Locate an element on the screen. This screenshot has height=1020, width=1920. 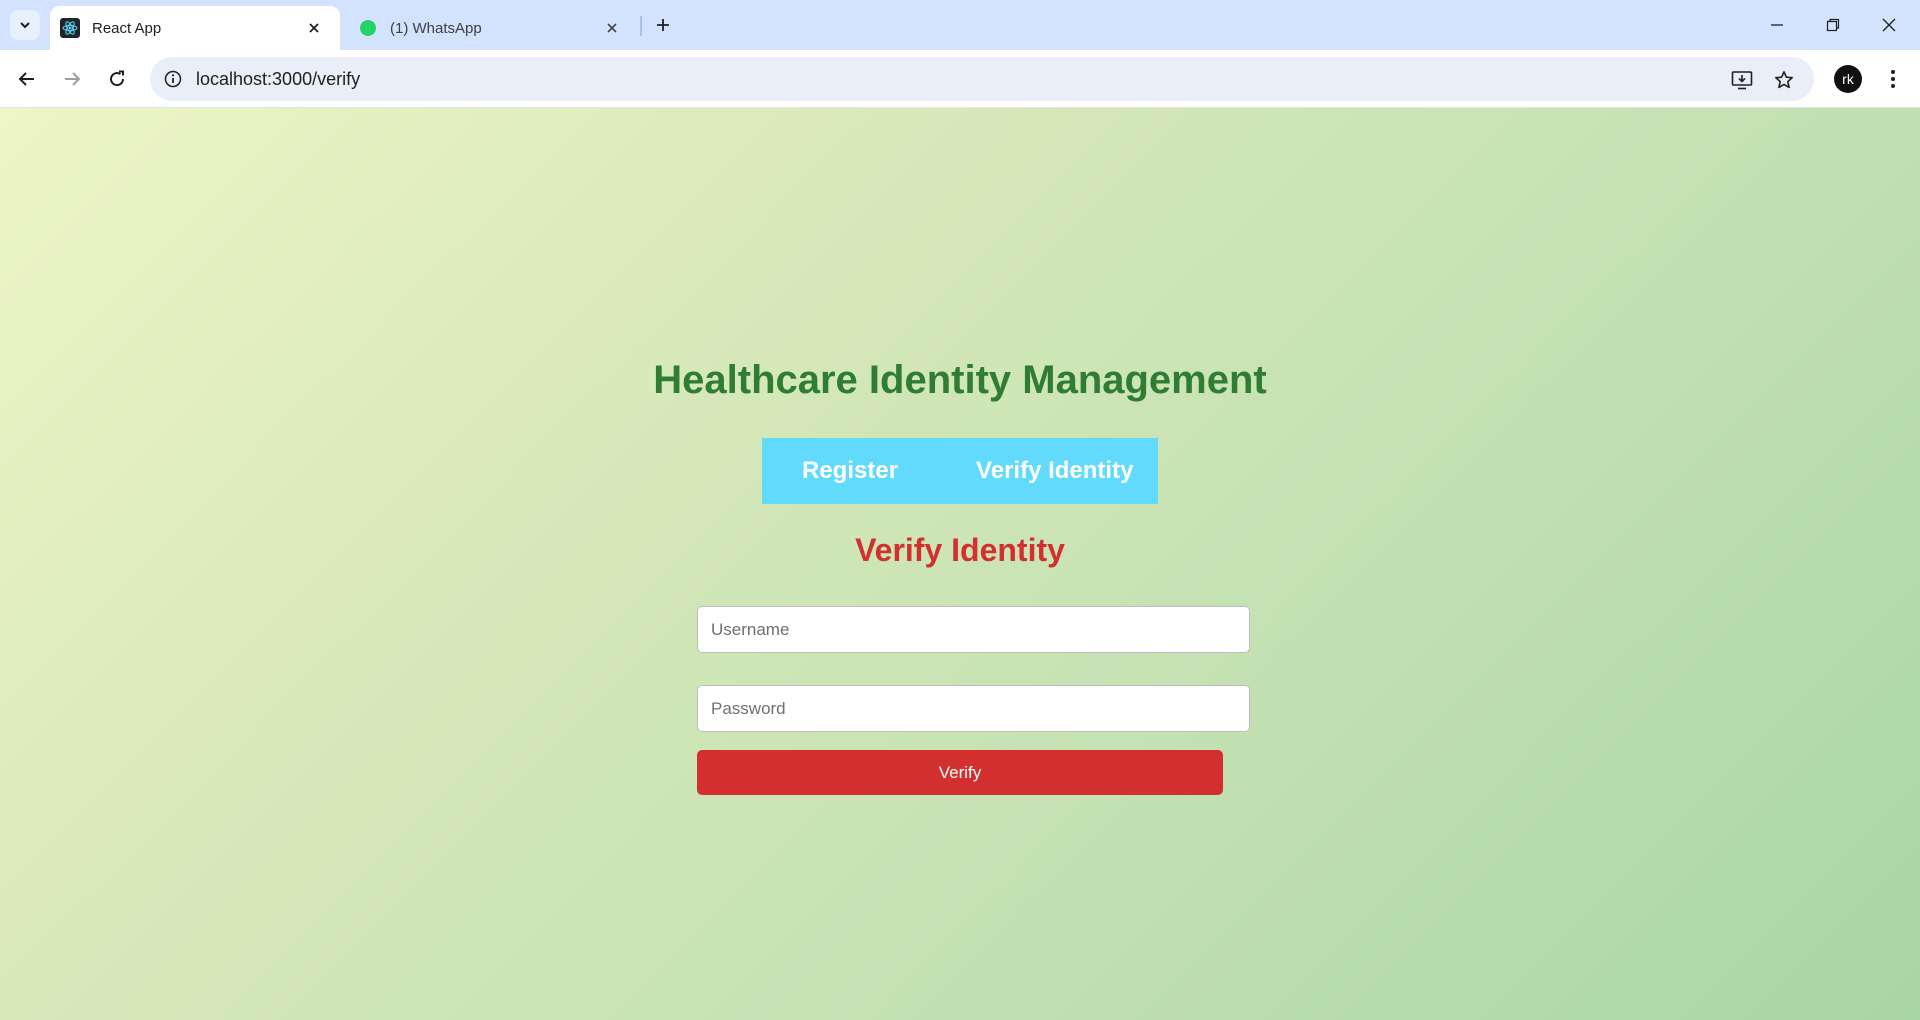
profile-avatar: rk is located at coordinates (1848, 79).